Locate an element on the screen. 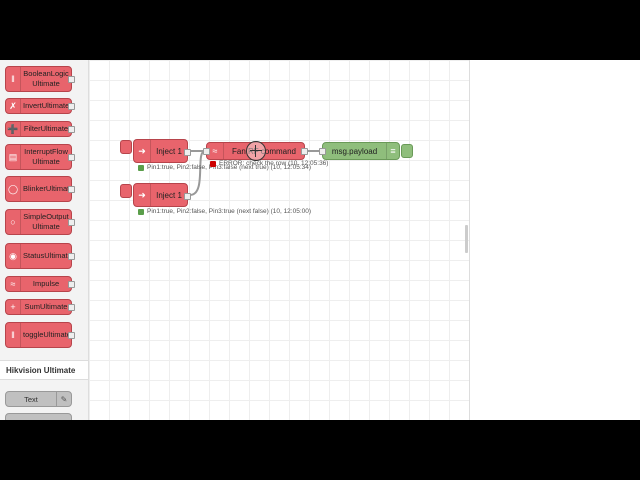 This screenshot has width=640, height=480. inject1-button is located at coordinates (126, 147).